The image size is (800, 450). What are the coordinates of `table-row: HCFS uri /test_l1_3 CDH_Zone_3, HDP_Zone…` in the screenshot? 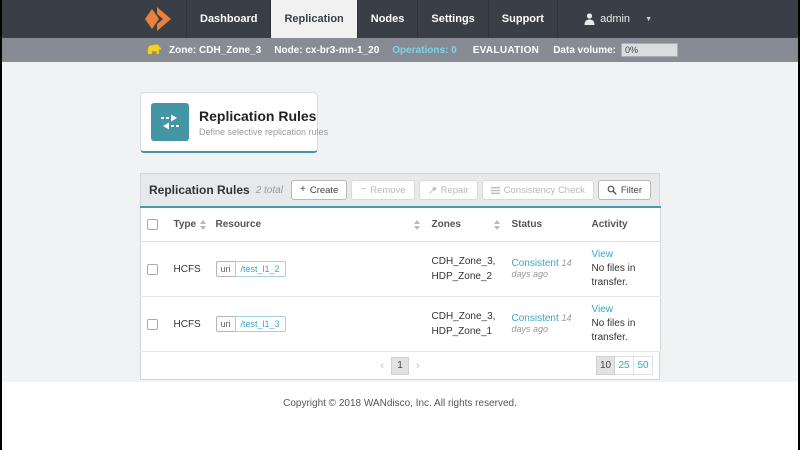 It's located at (400, 324).